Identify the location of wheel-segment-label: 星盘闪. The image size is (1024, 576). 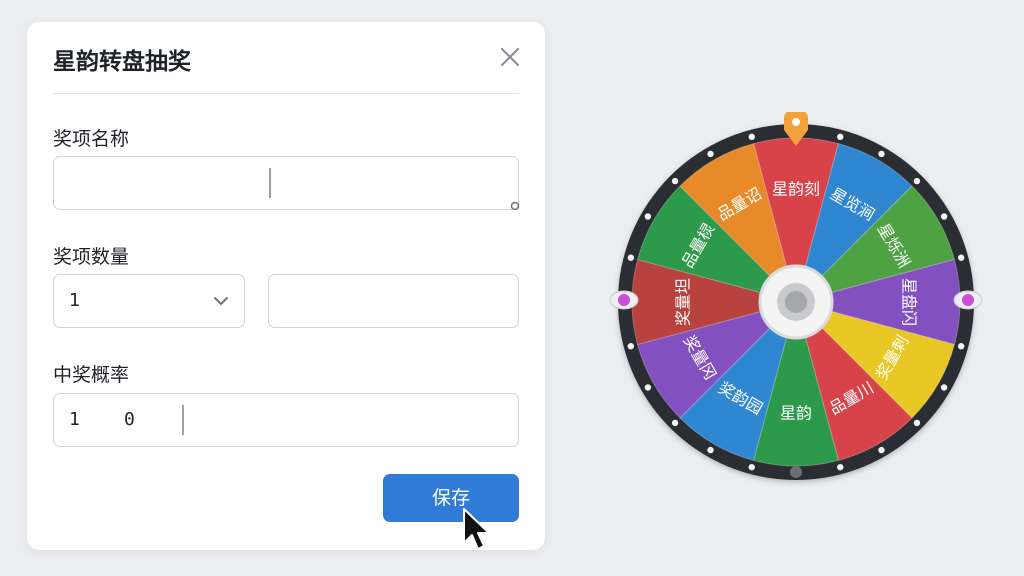
(909, 302).